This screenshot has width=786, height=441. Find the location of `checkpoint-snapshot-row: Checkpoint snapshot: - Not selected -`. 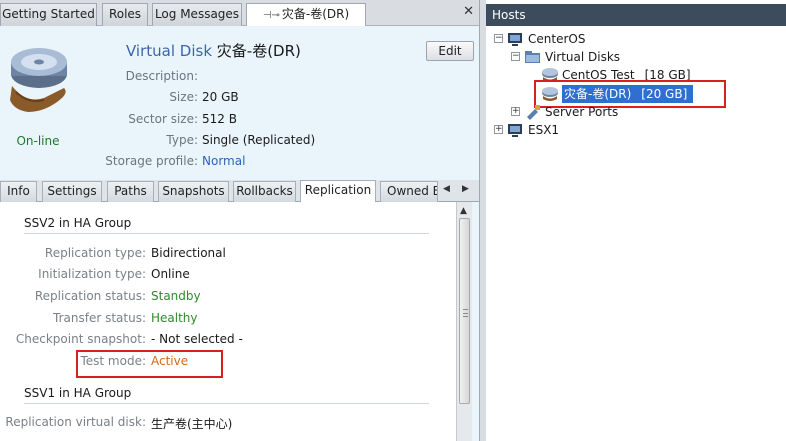

checkpoint-snapshot-row: Checkpoint snapshot: - Not selected - is located at coordinates (228, 341).